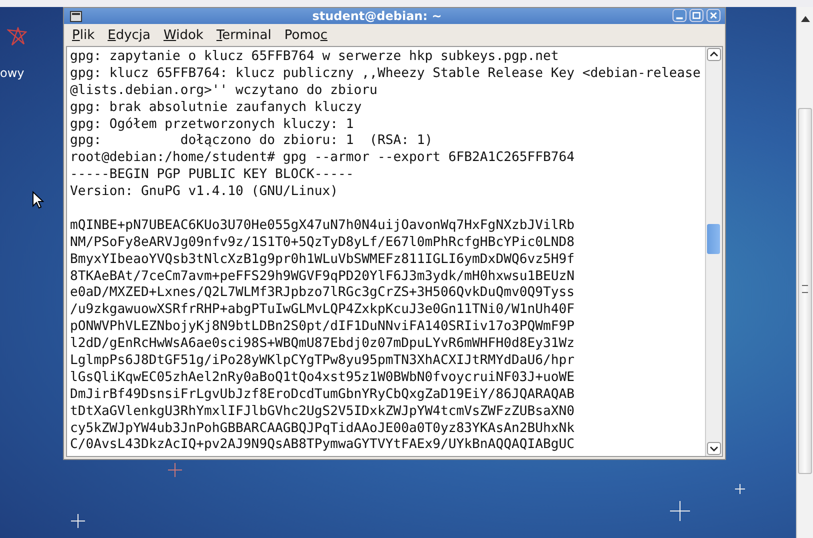  What do you see at coordinates (377, 16) in the screenshot?
I see `window-title: student@debian: ~` at bounding box center [377, 16].